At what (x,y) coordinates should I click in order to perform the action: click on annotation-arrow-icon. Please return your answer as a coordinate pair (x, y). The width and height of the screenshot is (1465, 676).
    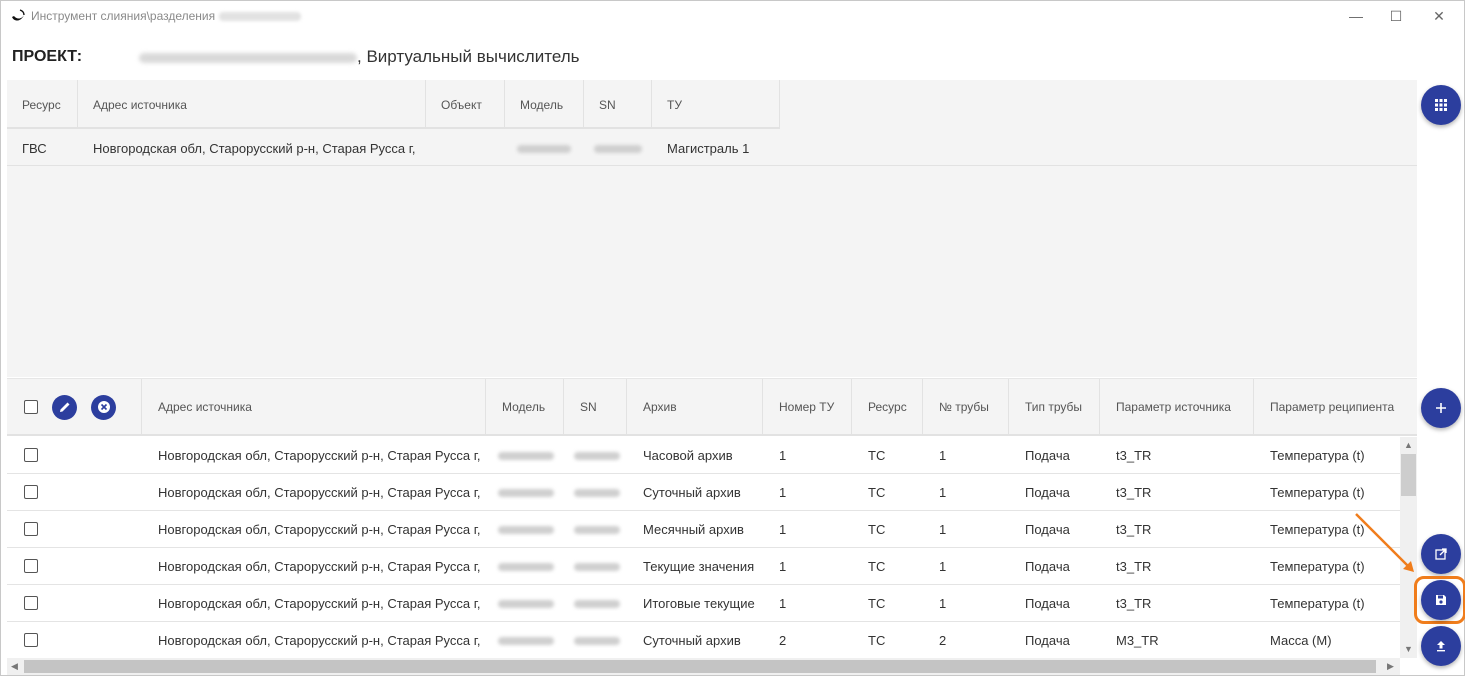
    Looking at the image, I should click on (1384, 542).